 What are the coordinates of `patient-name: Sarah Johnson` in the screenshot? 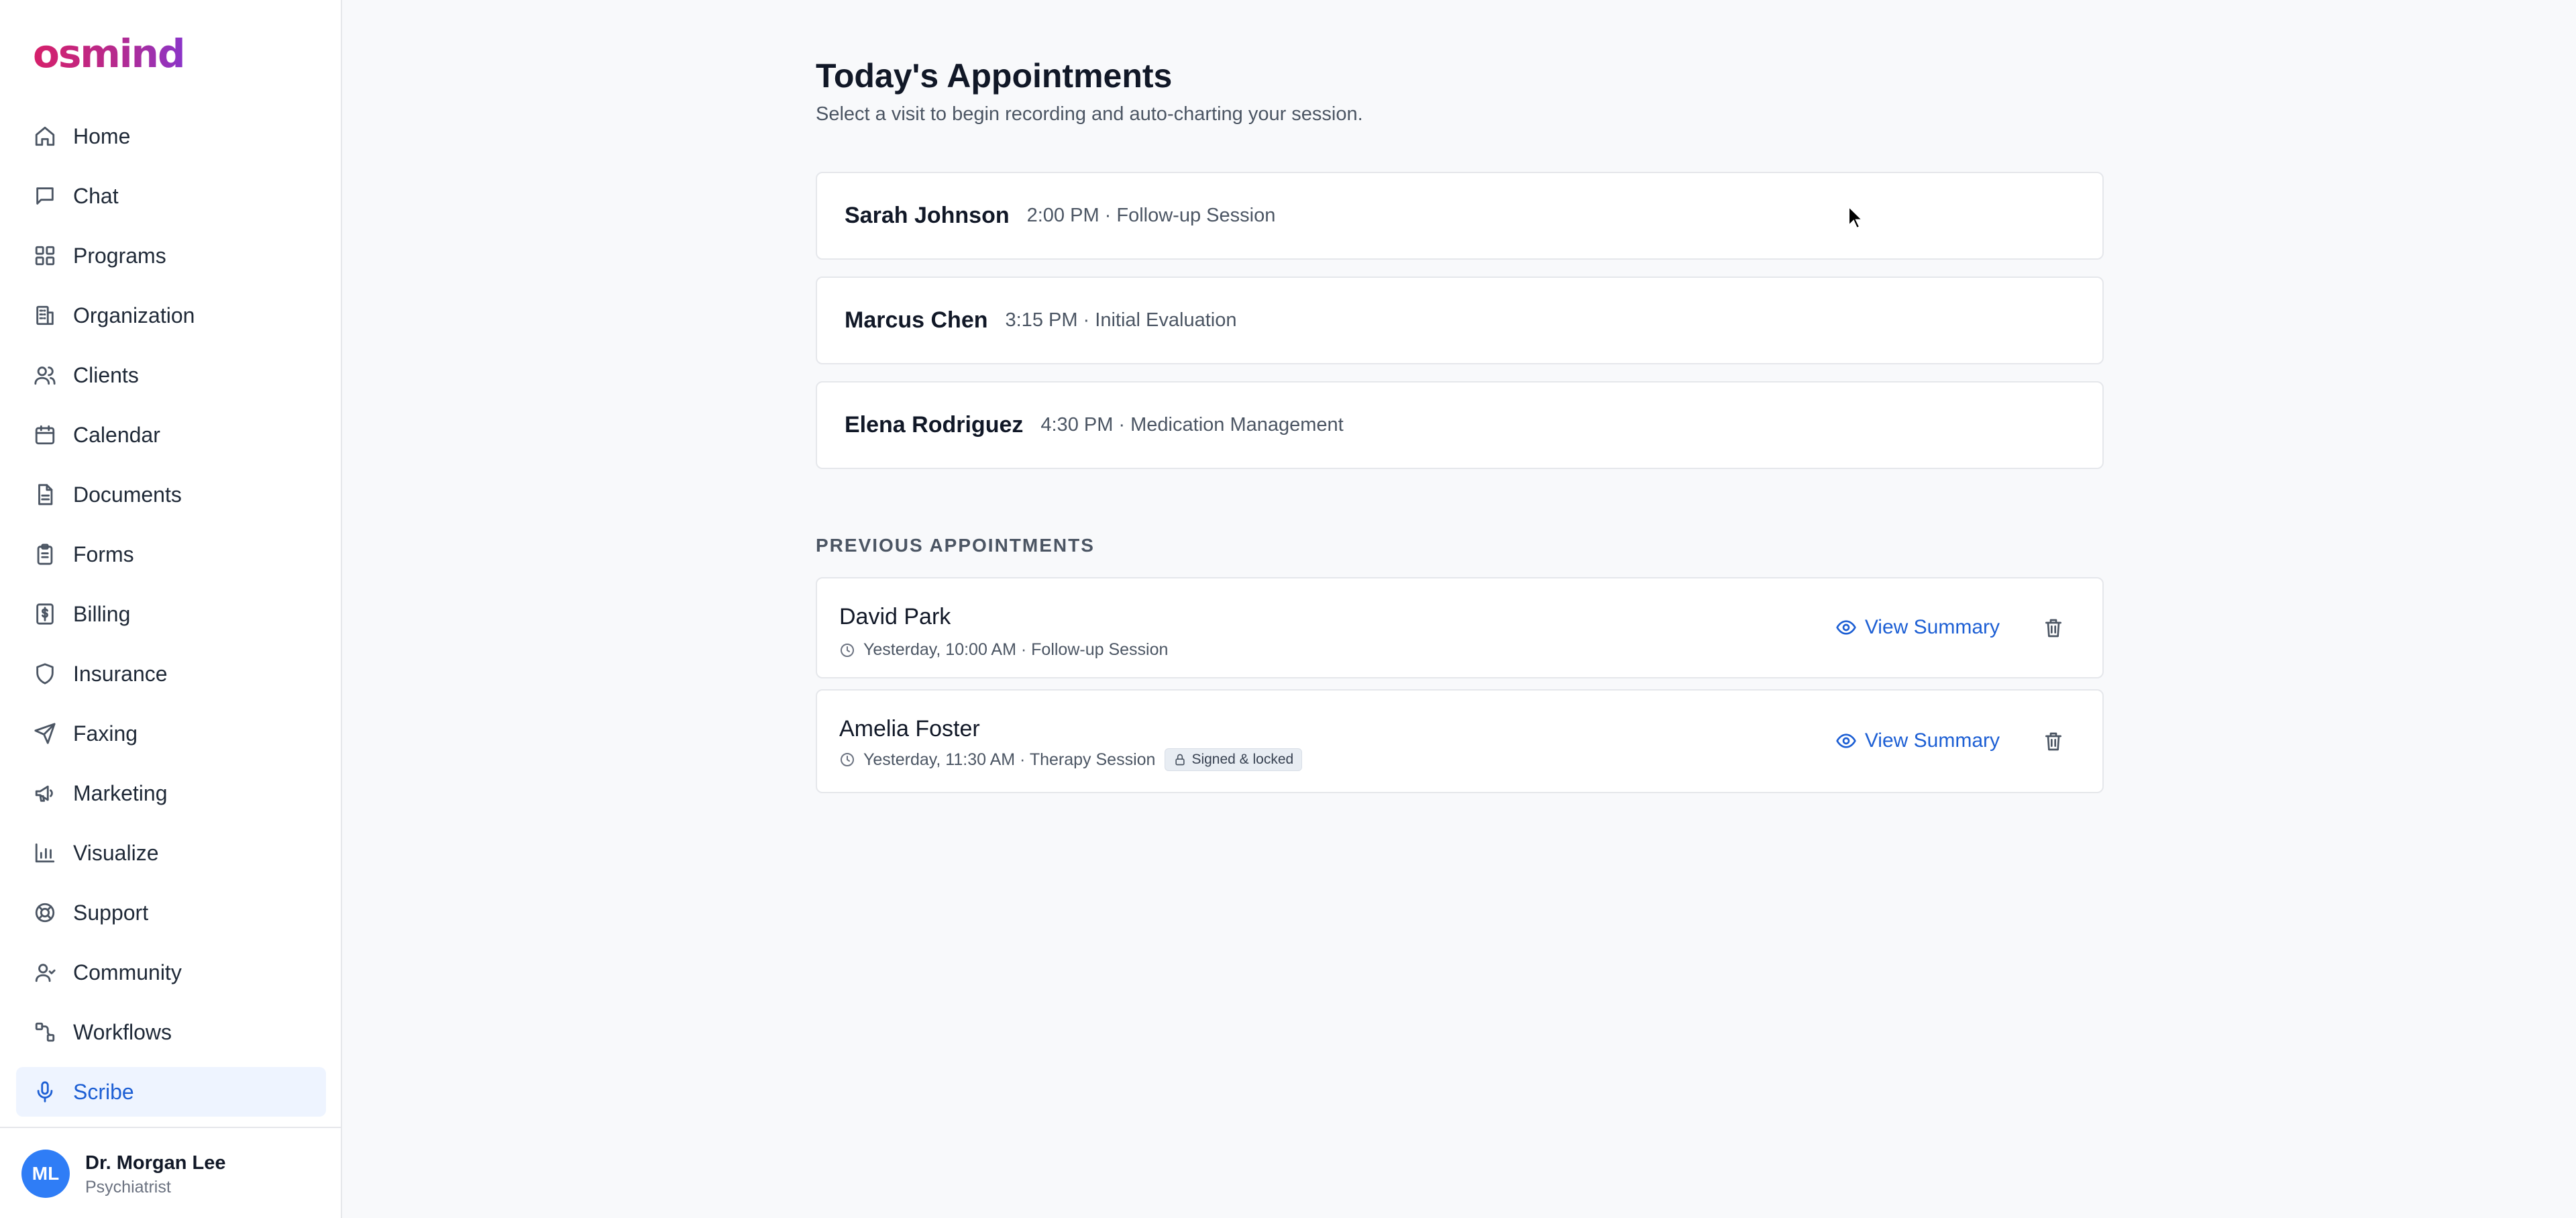 It's located at (927, 216).